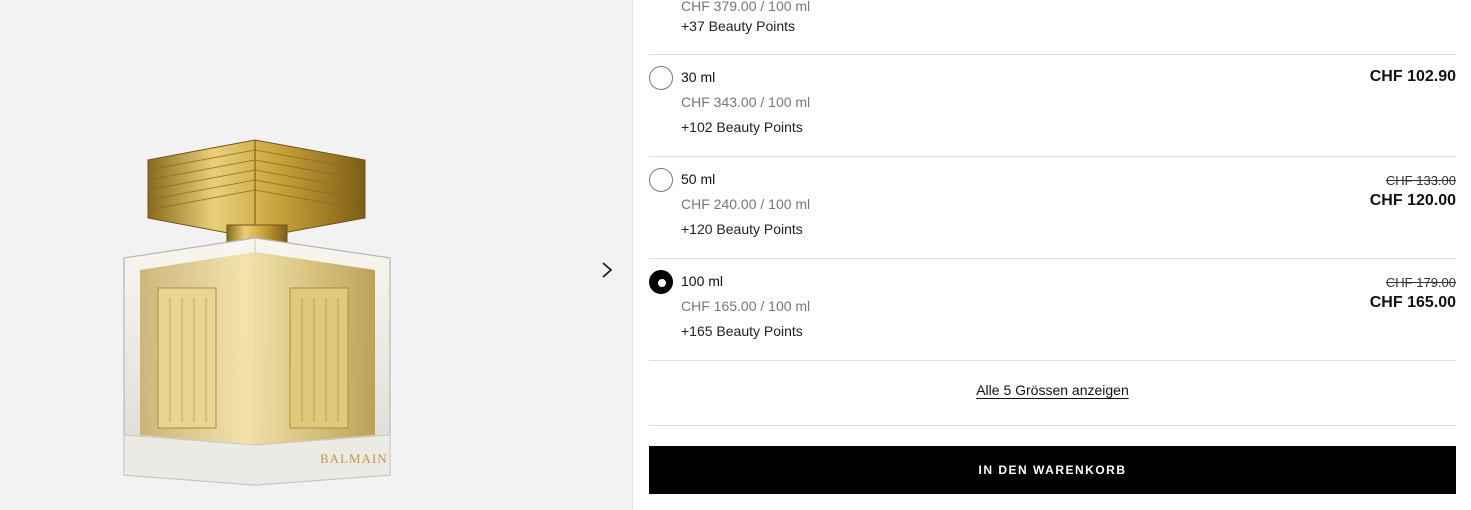 The image size is (1471, 510). Describe the element at coordinates (1412, 200) in the screenshot. I see `price: CHF 120.00` at that location.